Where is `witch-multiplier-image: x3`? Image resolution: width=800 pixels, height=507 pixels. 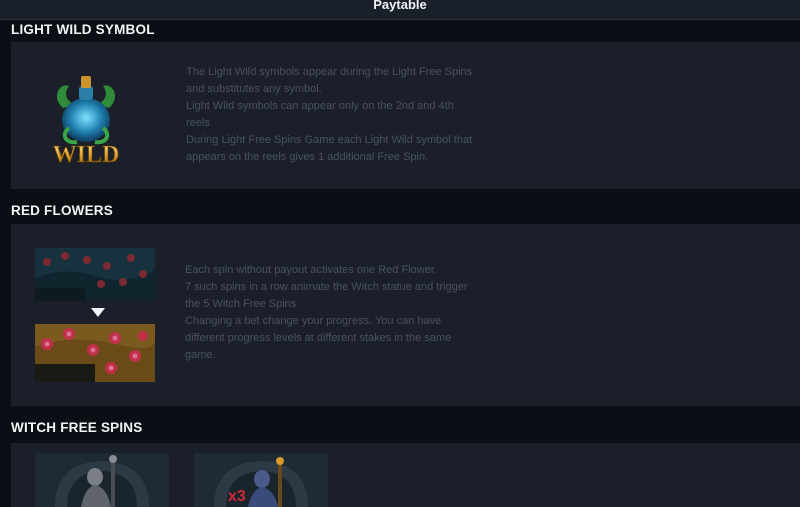 witch-multiplier-image: x3 is located at coordinates (261, 480).